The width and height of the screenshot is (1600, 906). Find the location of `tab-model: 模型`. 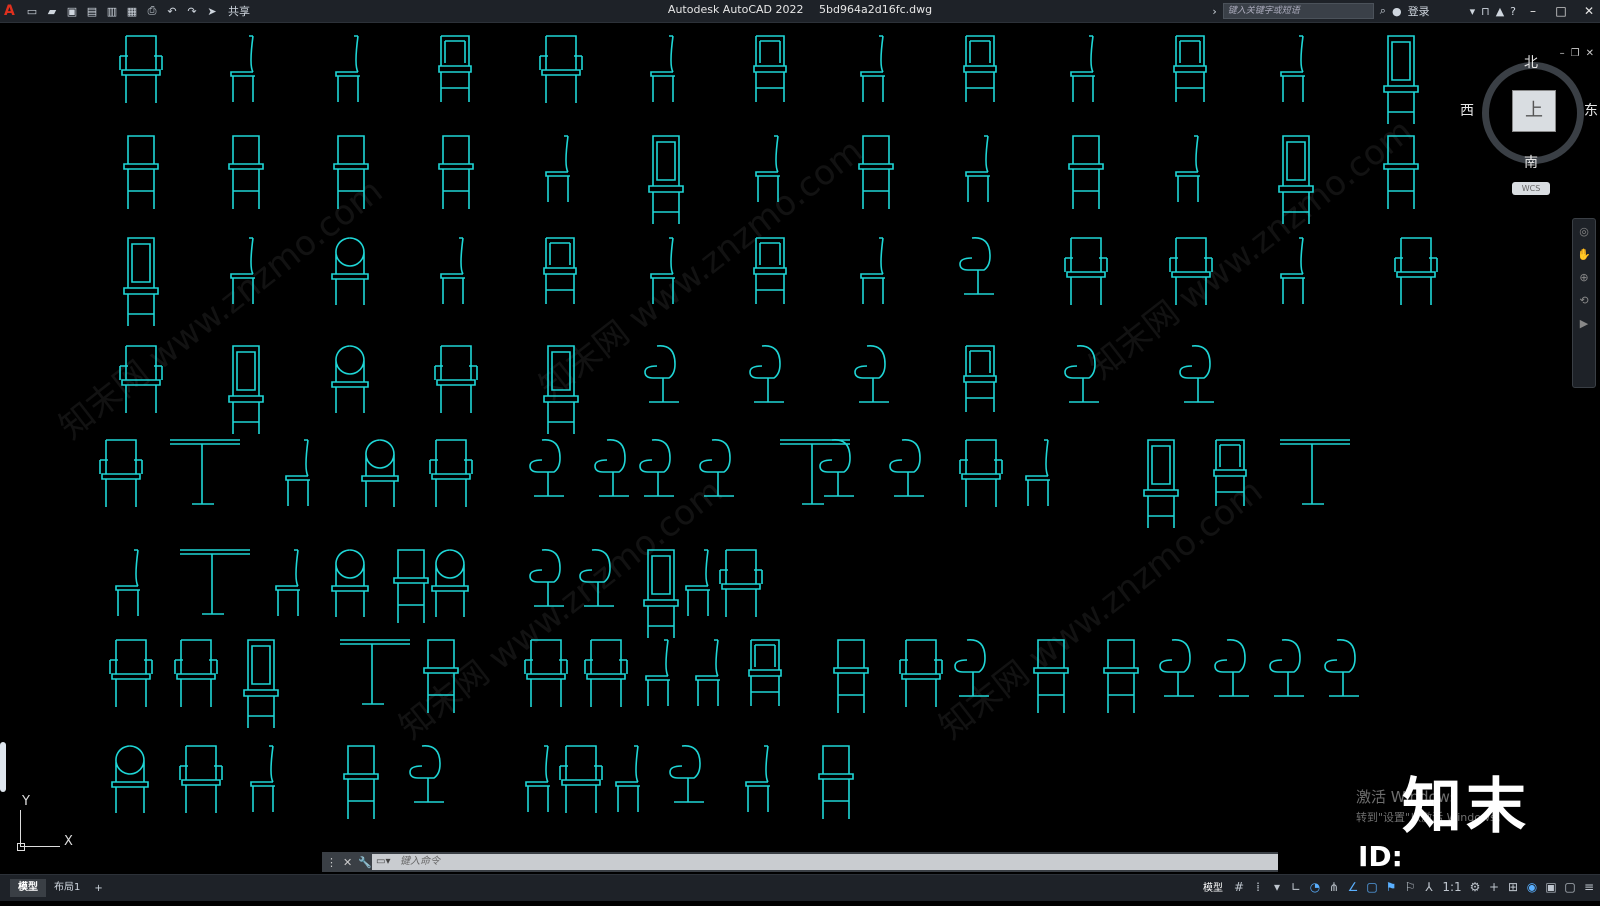

tab-model: 模型 is located at coordinates (28, 888).